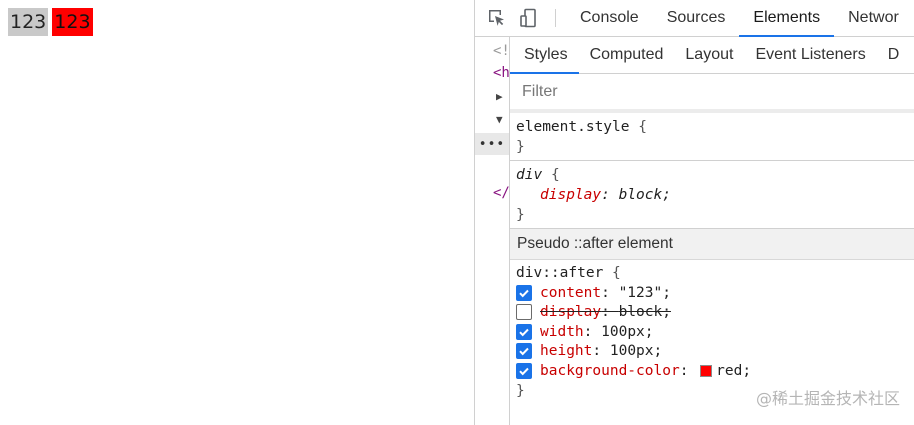 Image resolution: width=914 pixels, height=425 pixels. I want to click on subtab-computed: Computed, so click(627, 55).